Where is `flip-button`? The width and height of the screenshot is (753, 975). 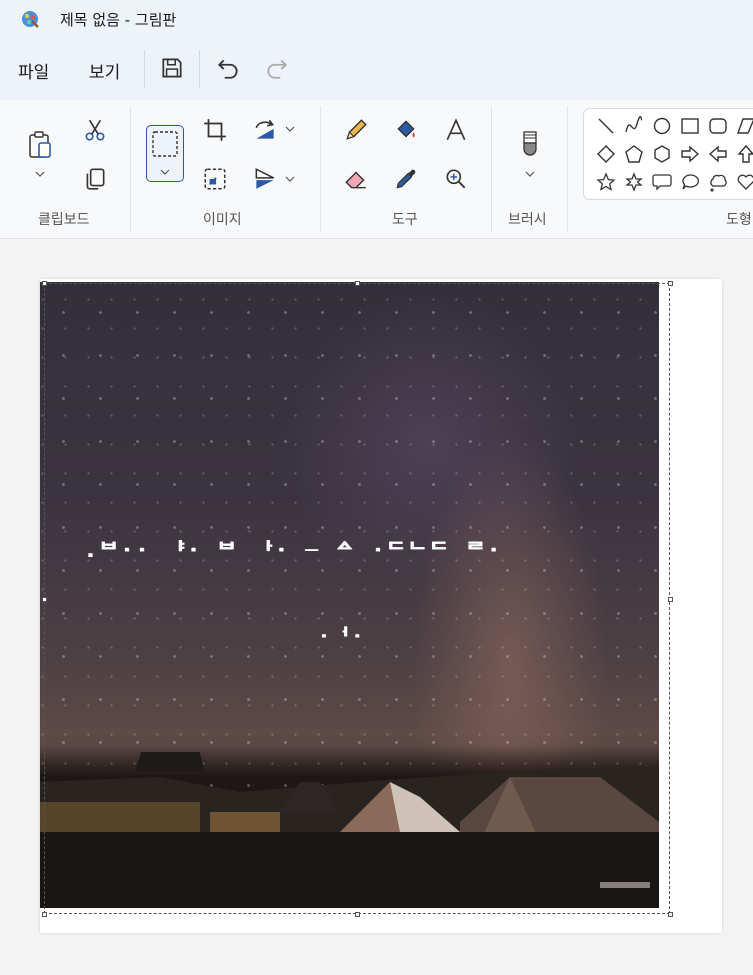
flip-button is located at coordinates (265, 179).